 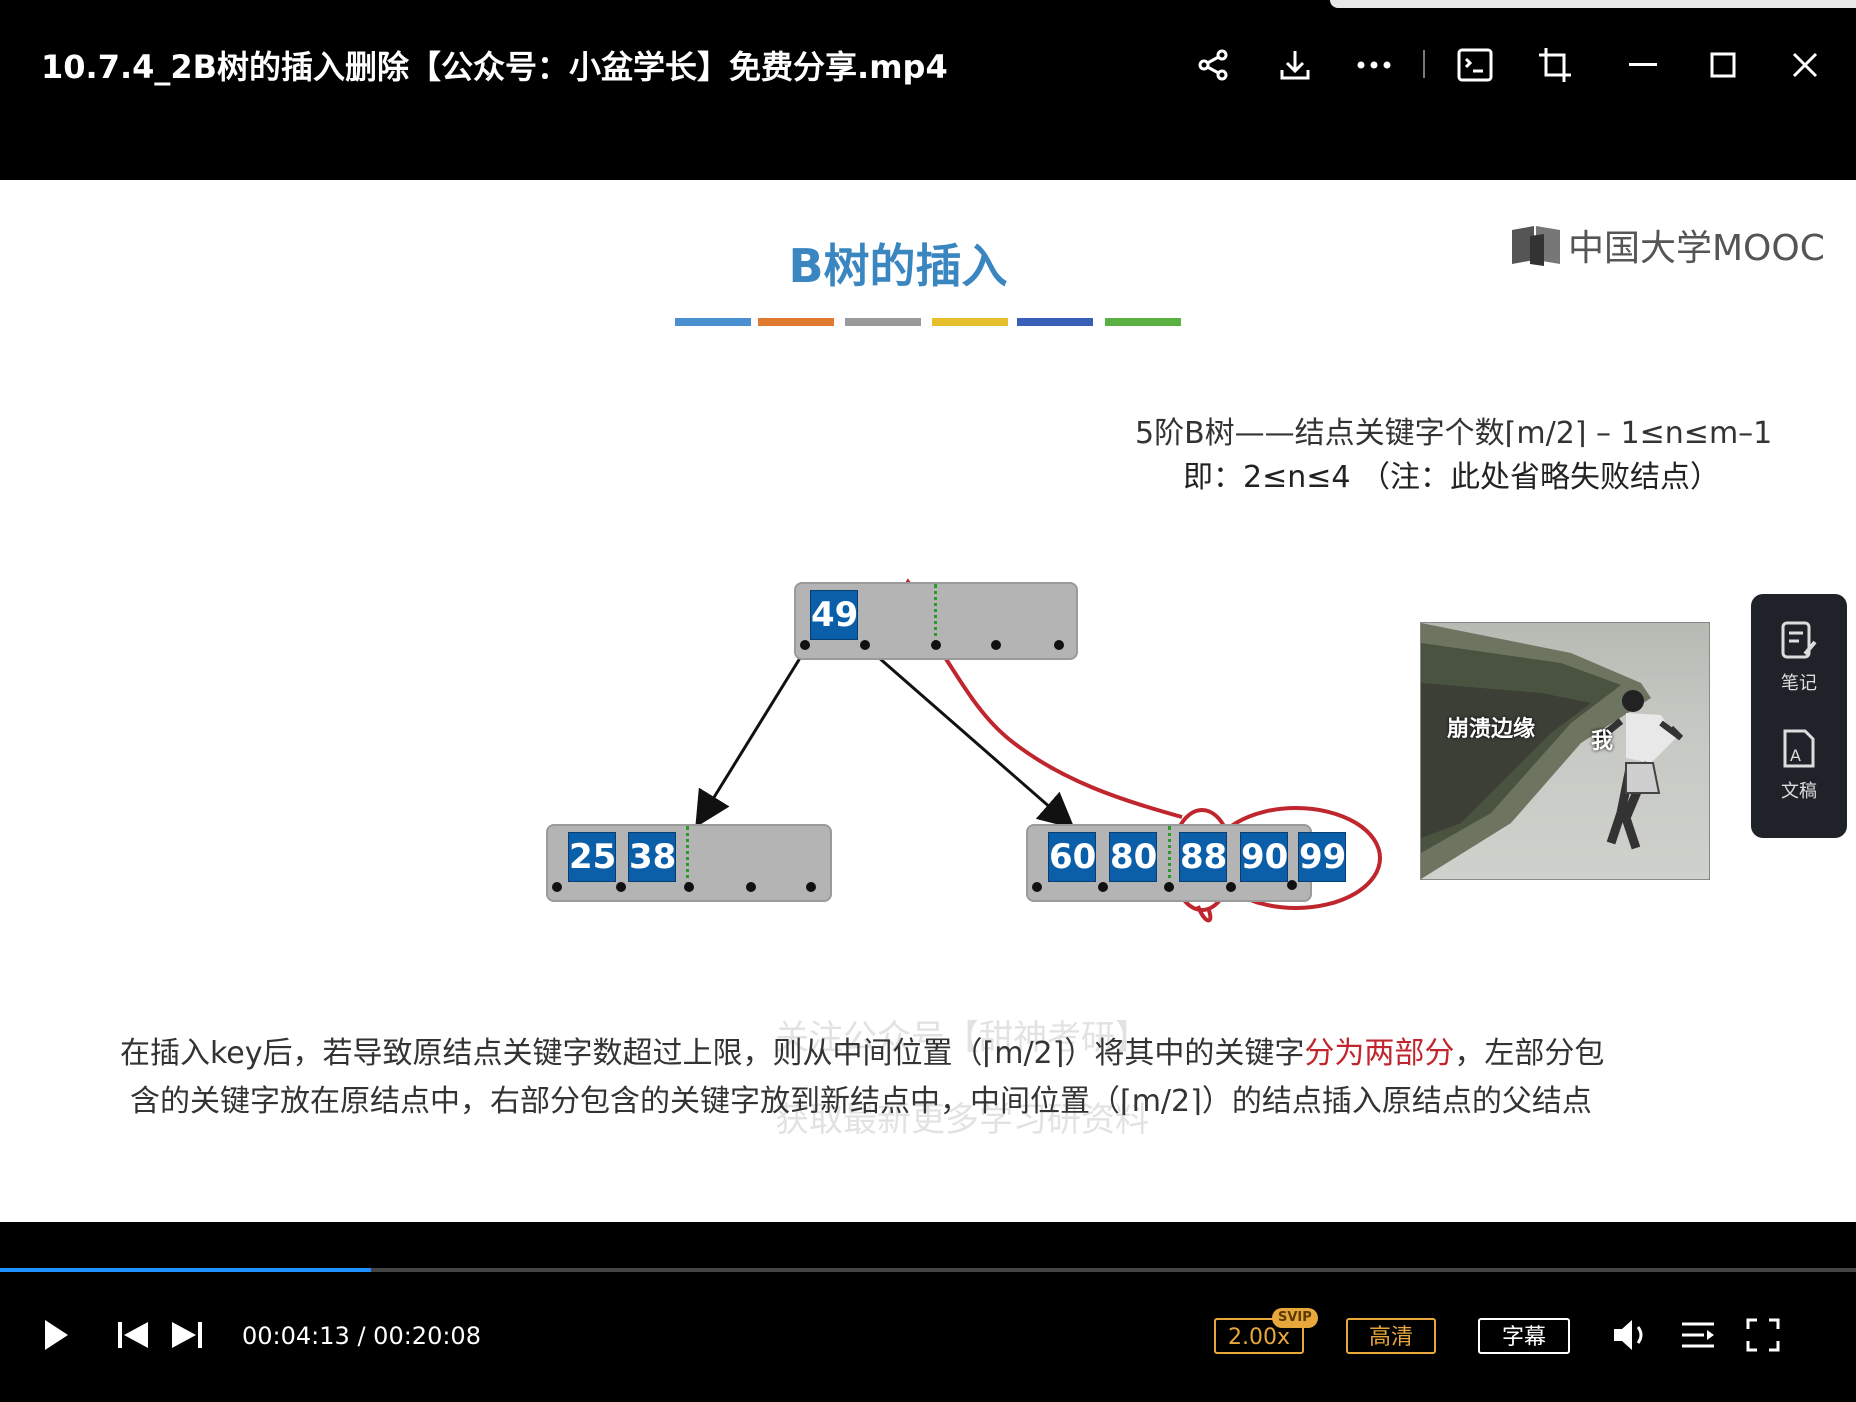 I want to click on quality-button: 高清, so click(x=1391, y=1336).